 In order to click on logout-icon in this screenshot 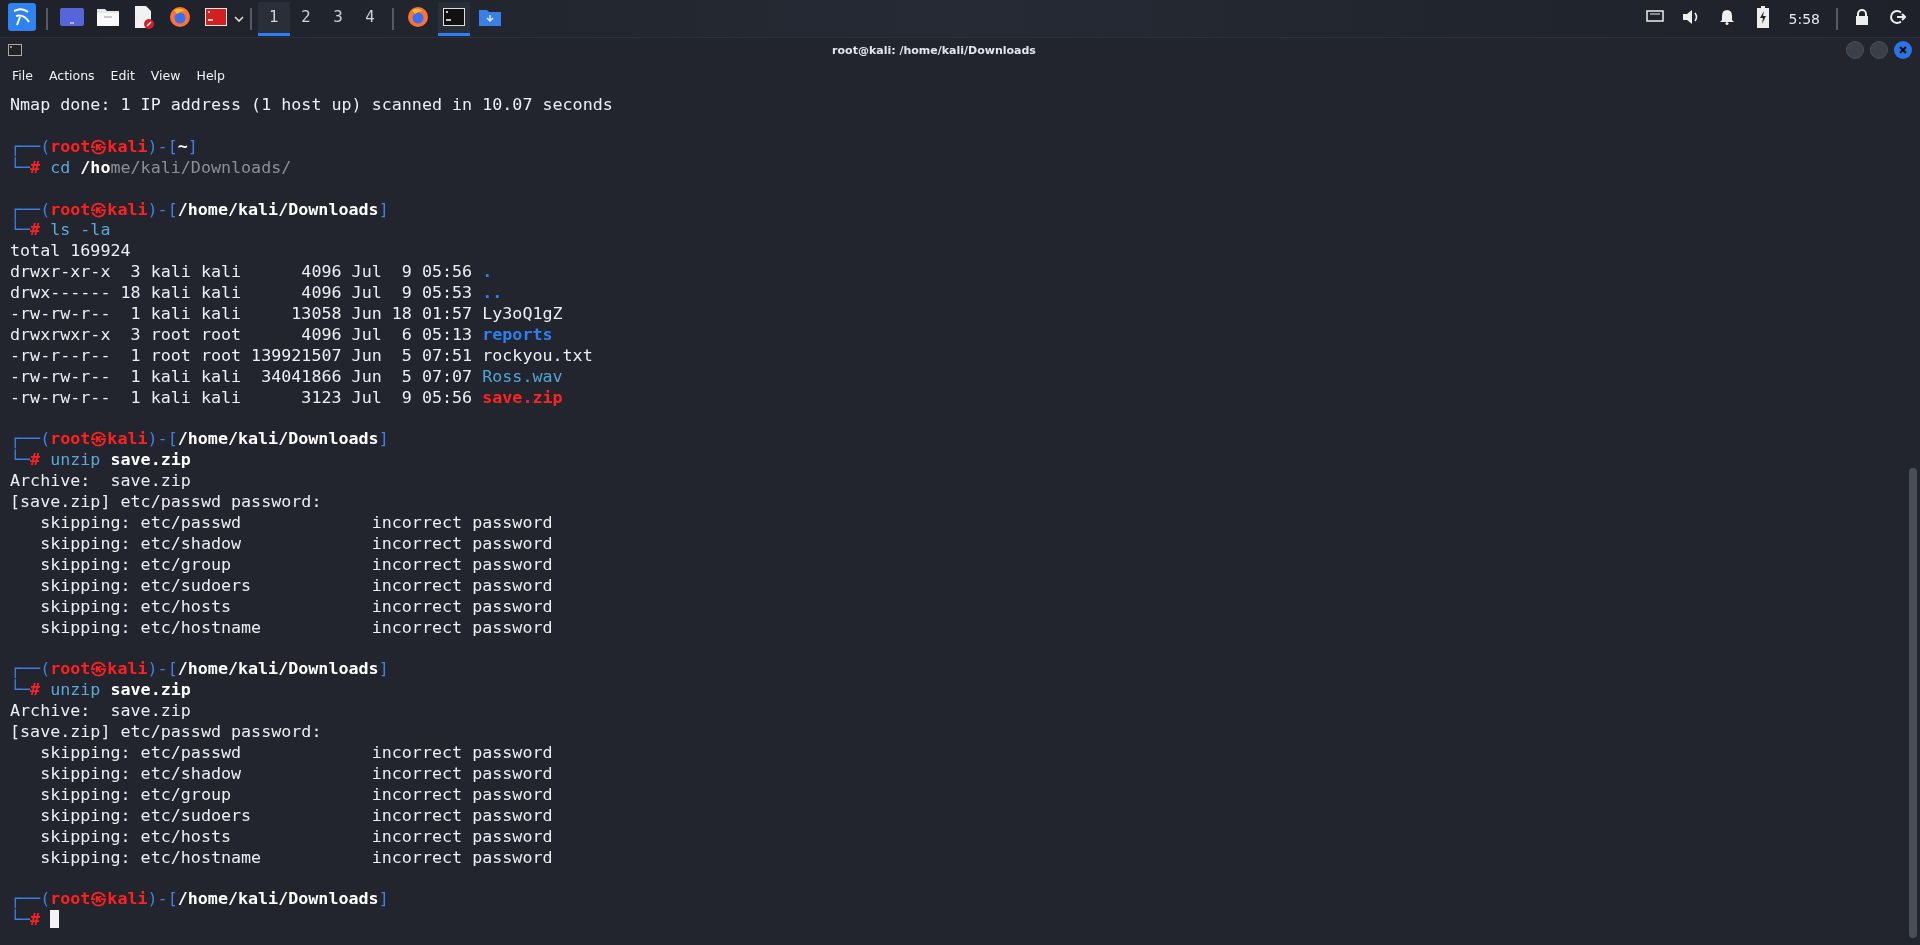, I will do `click(1898, 17)`.